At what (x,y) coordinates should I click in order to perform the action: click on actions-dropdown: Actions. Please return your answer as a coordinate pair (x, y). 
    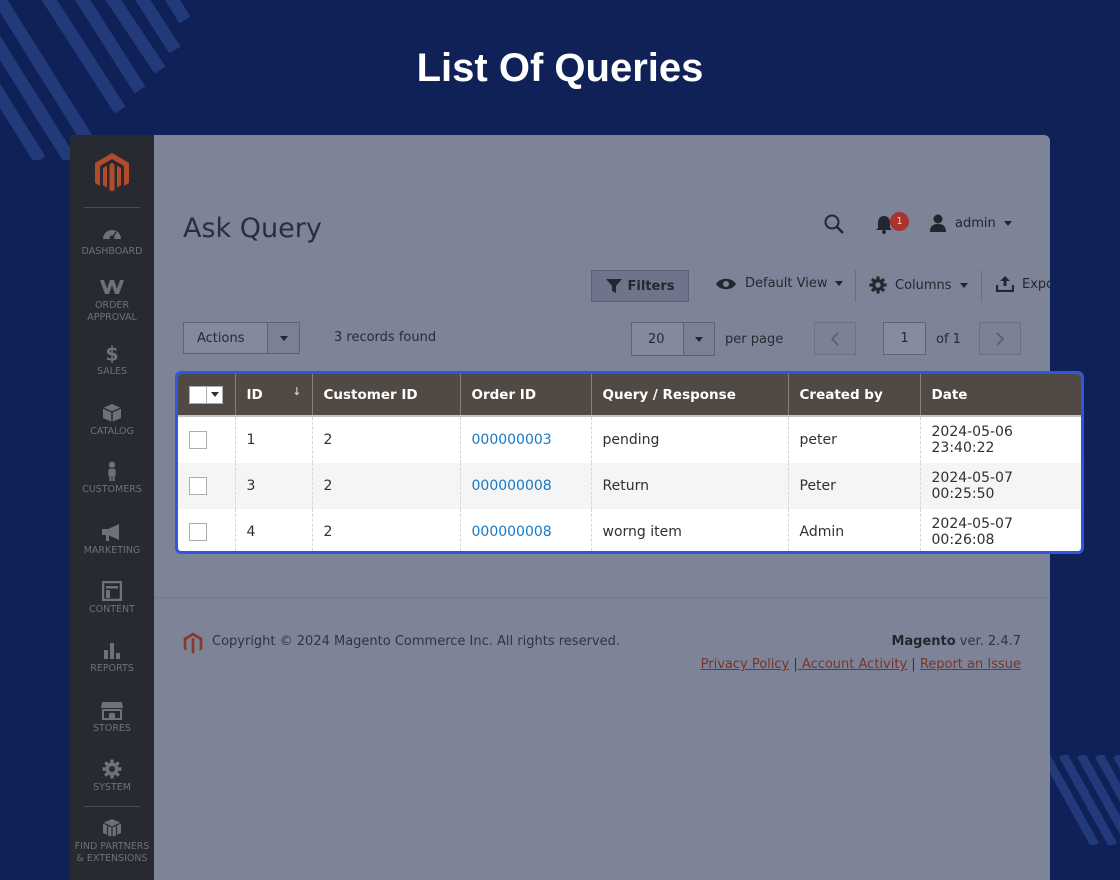
    Looking at the image, I should click on (241, 338).